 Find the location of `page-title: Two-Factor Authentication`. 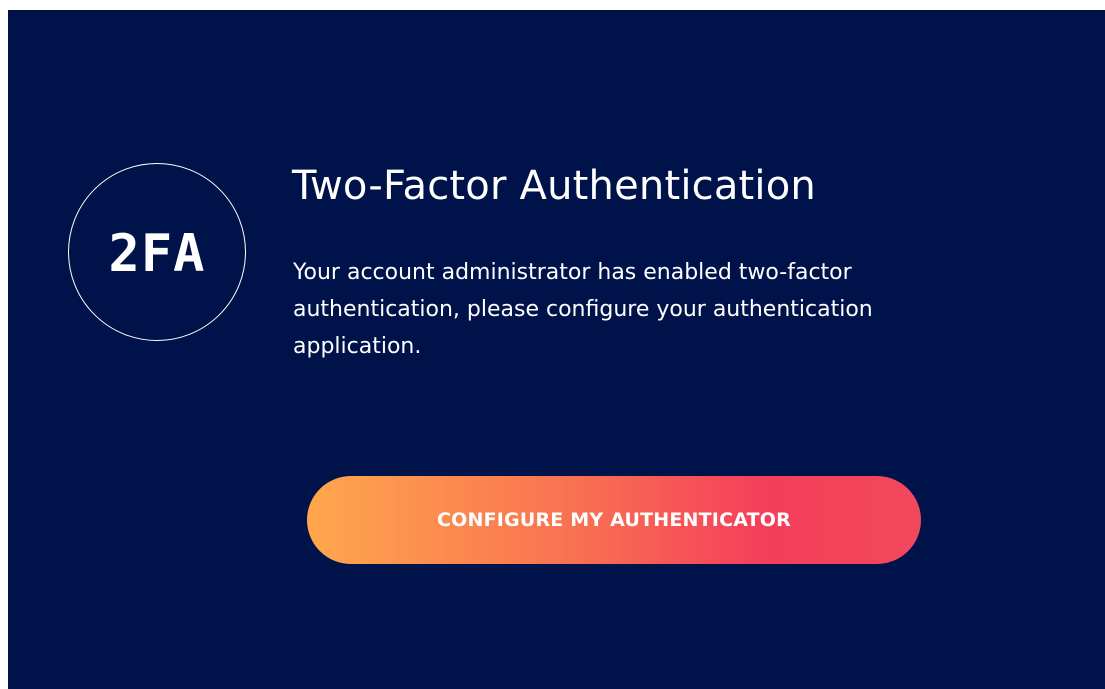

page-title: Two-Factor Authentication is located at coordinates (554, 186).